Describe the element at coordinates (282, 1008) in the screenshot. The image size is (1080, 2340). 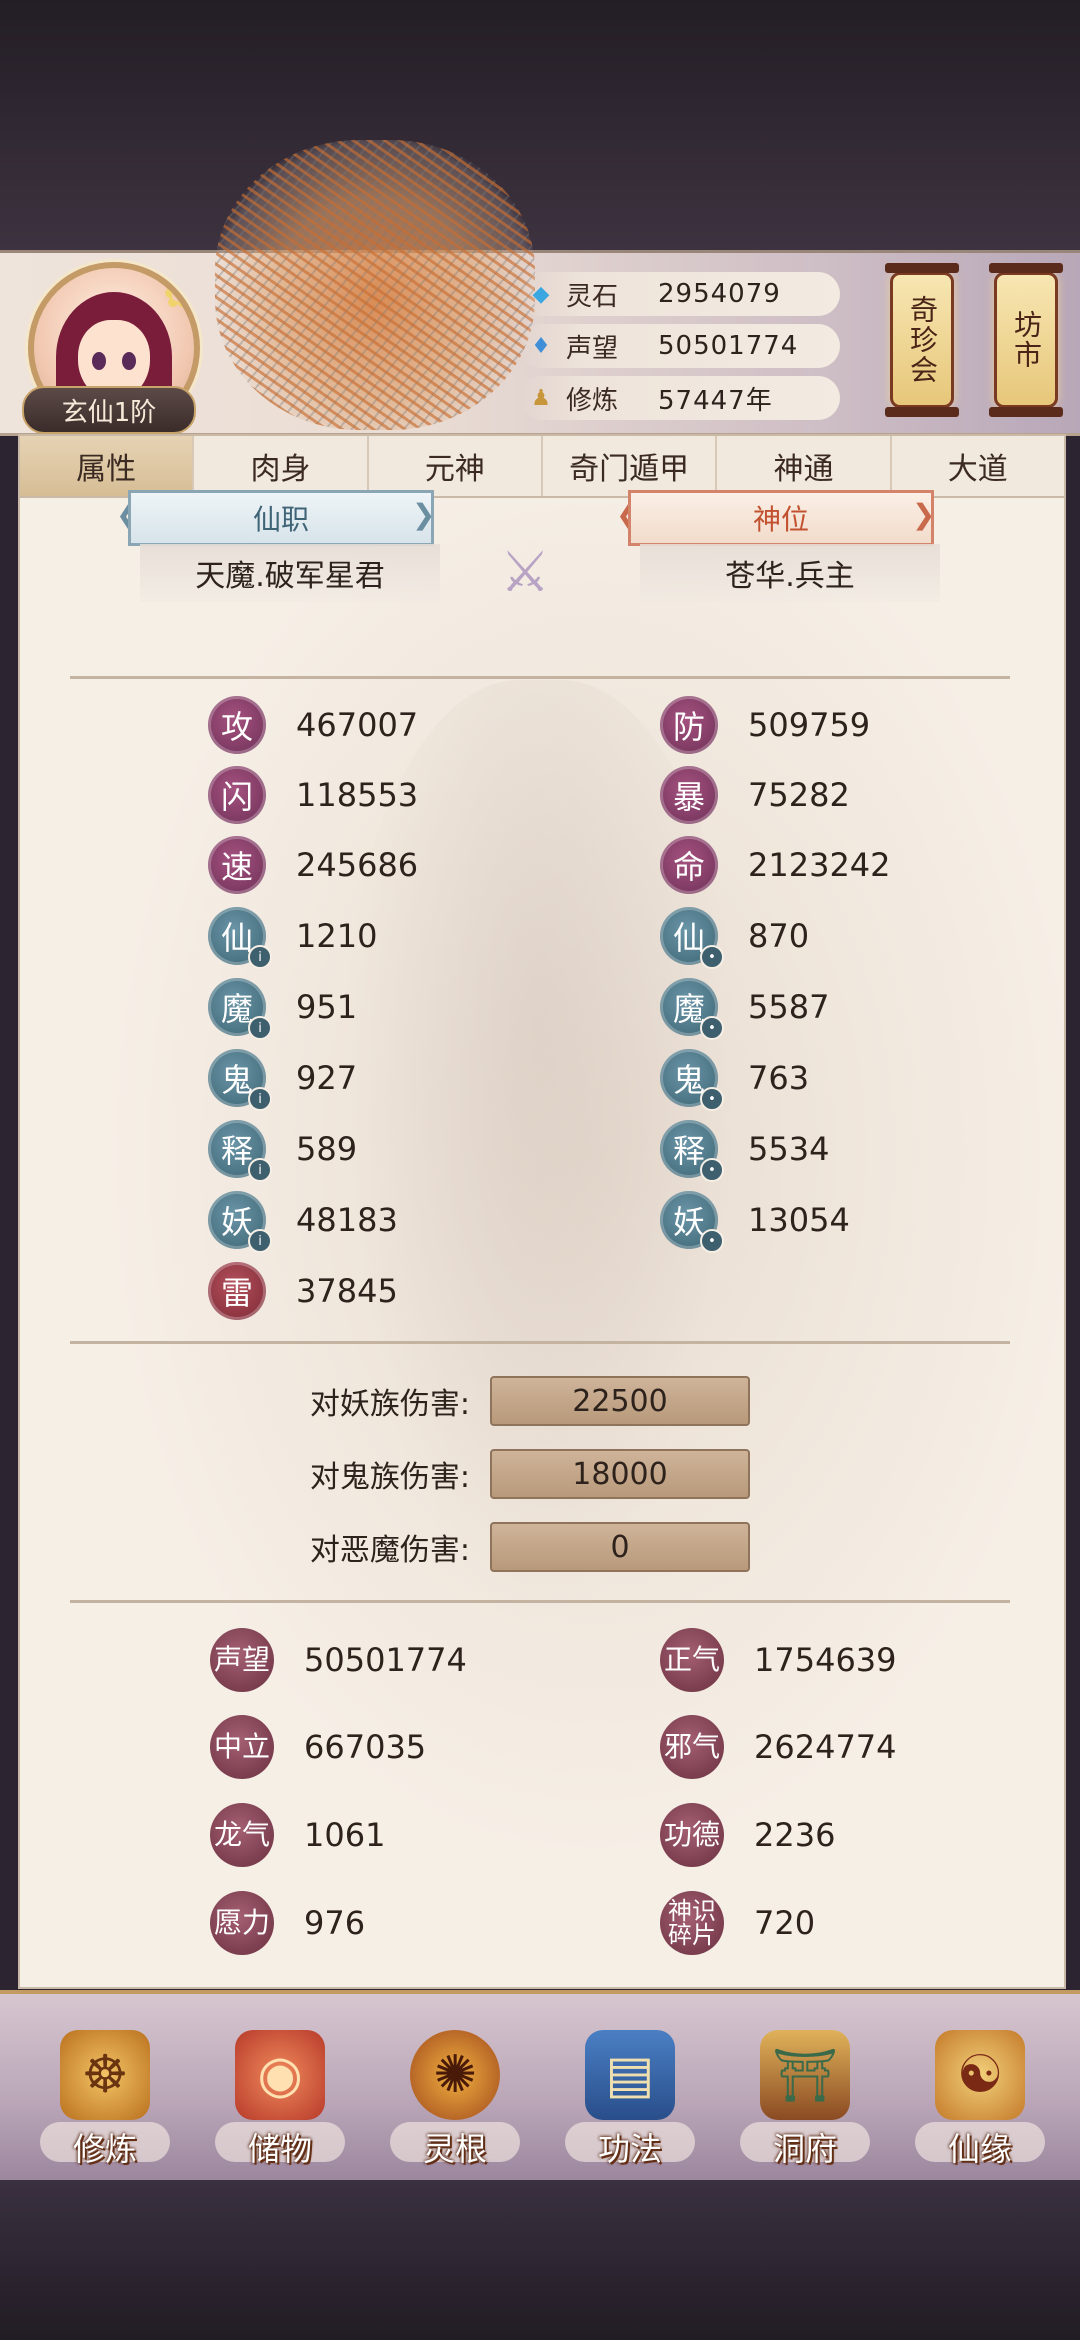
I see `stat-demon-attack: 魔i 951` at that location.